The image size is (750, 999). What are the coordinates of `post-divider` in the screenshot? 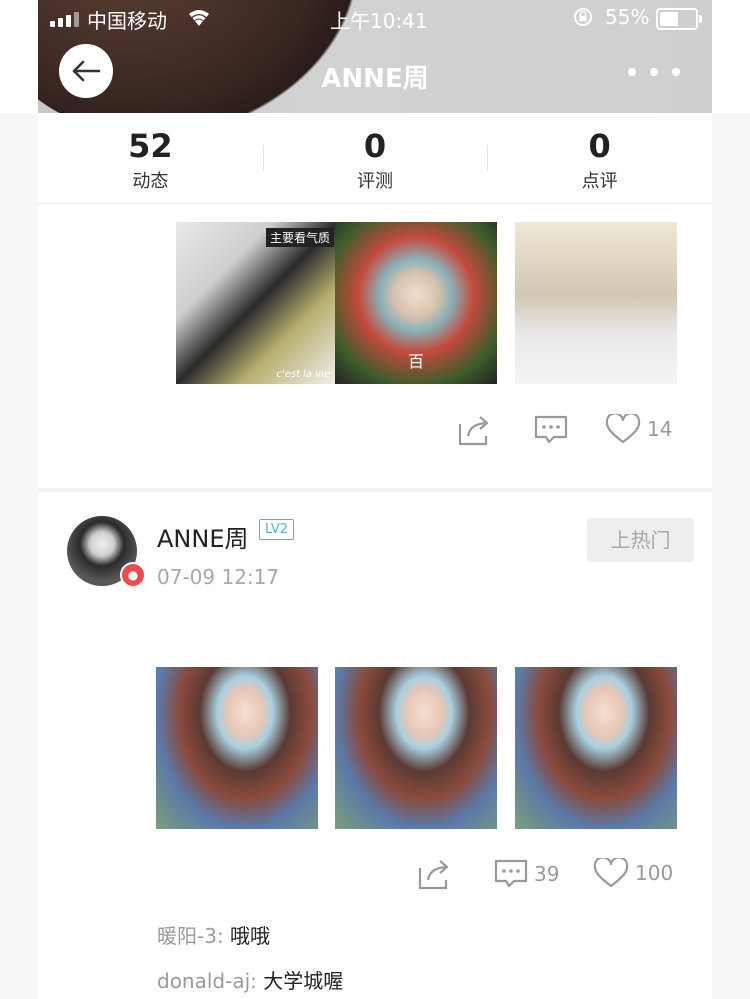 It's located at (375, 490).